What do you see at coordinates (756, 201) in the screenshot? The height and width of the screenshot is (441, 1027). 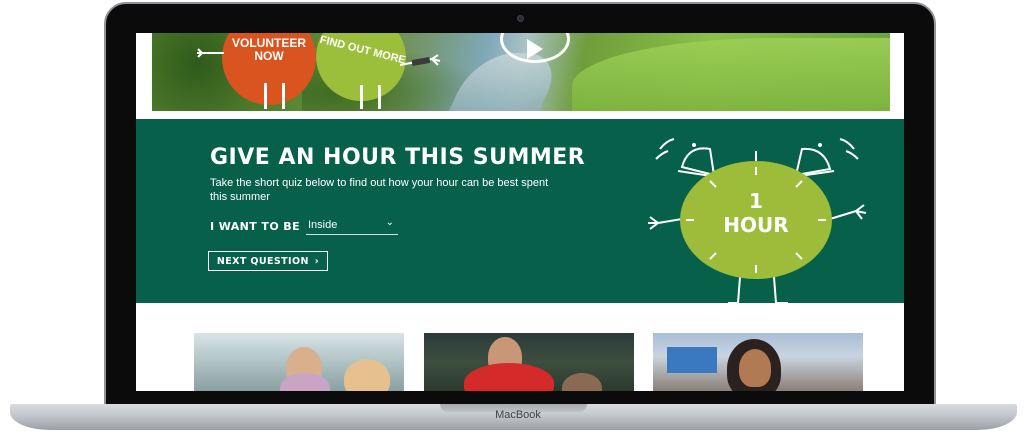 I see `clock-line-1: 1` at bounding box center [756, 201].